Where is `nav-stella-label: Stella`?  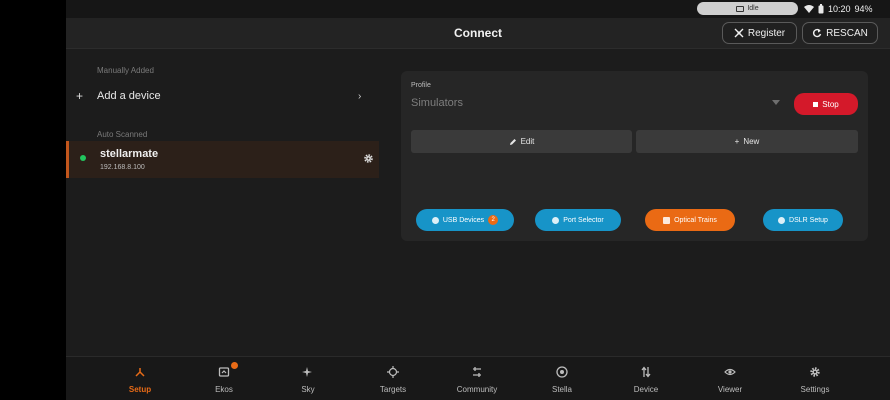
nav-stella-label: Stella is located at coordinates (561, 389).